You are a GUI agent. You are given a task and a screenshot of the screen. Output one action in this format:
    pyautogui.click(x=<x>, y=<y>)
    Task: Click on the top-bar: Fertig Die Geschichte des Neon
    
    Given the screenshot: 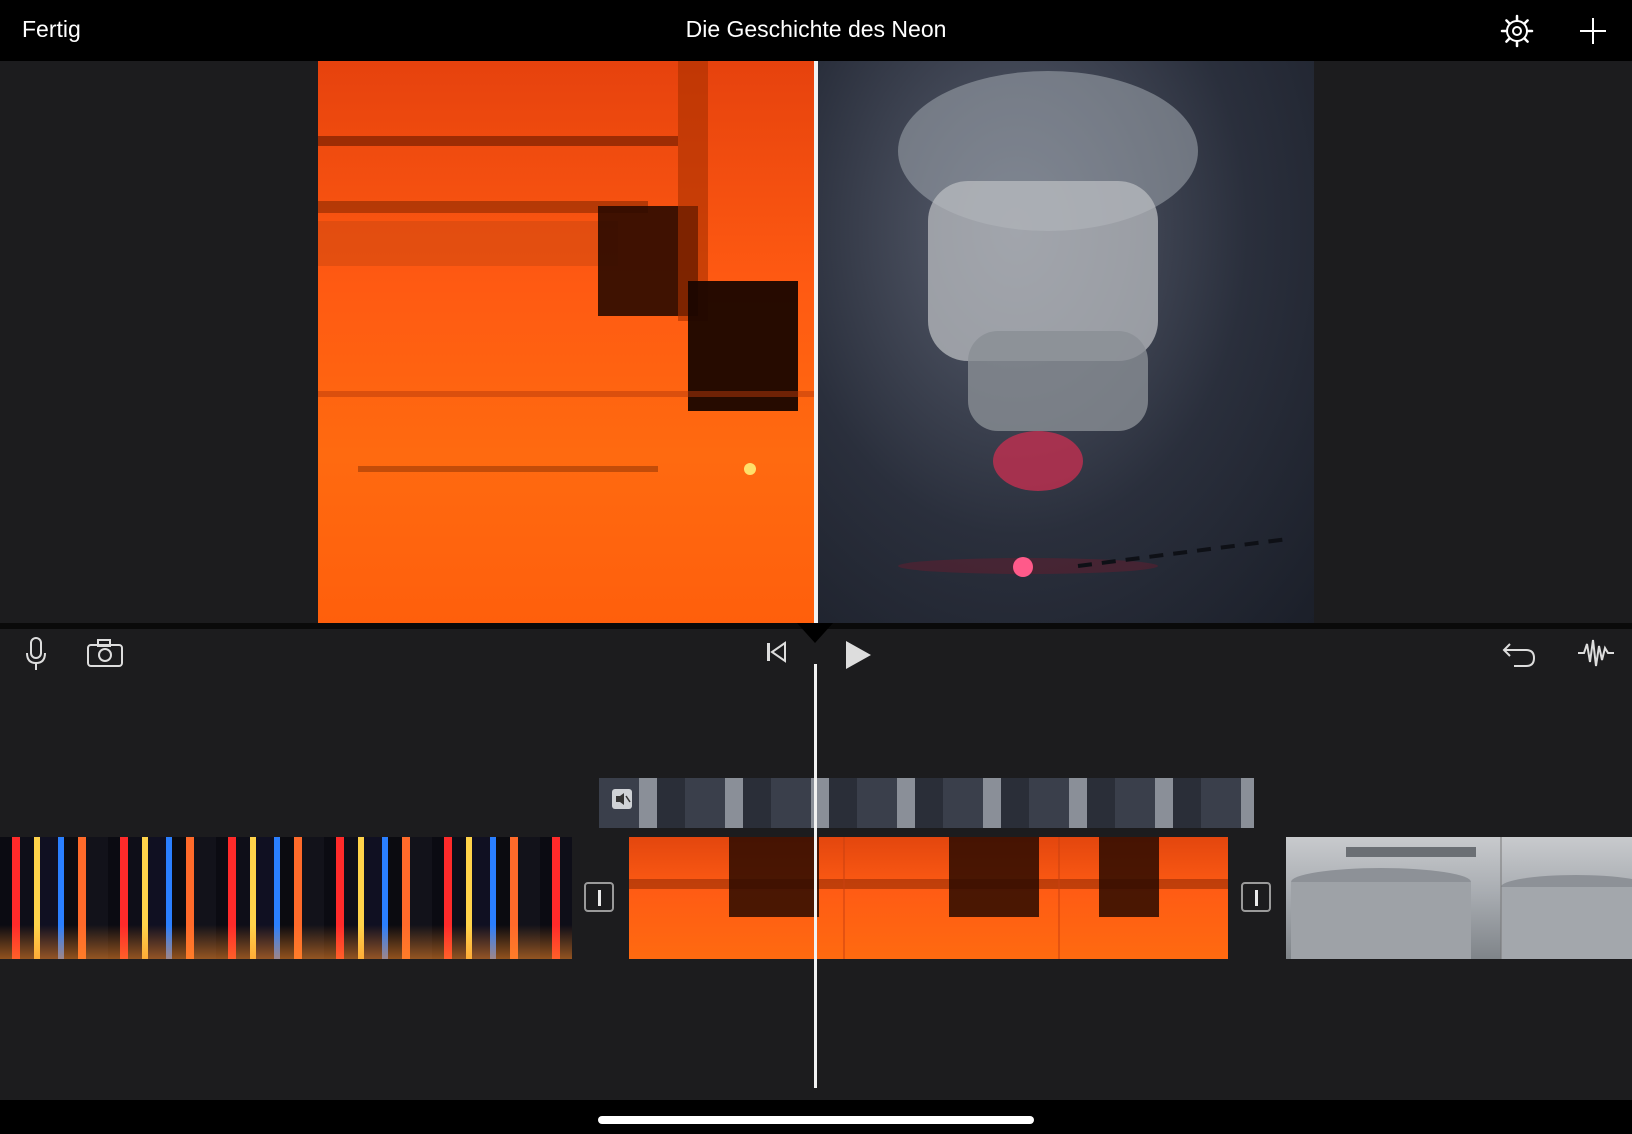 What is the action you would take?
    pyautogui.click(x=816, y=30)
    